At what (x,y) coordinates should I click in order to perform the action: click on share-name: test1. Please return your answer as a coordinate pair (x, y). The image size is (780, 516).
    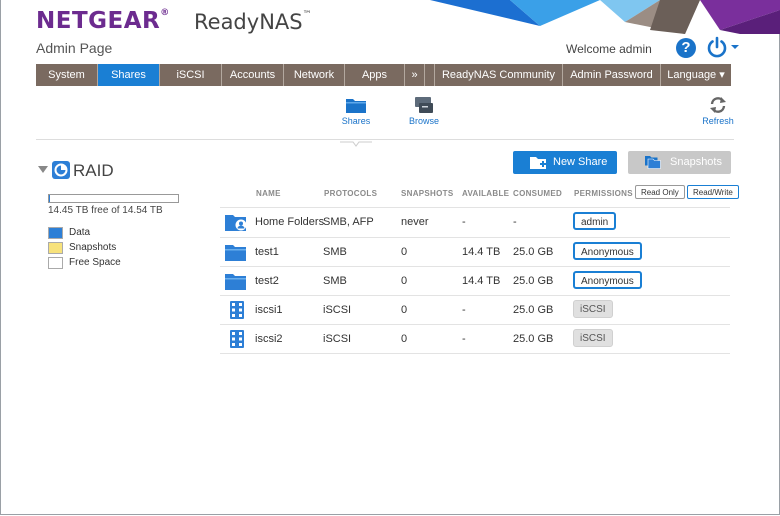
    Looking at the image, I should click on (267, 252).